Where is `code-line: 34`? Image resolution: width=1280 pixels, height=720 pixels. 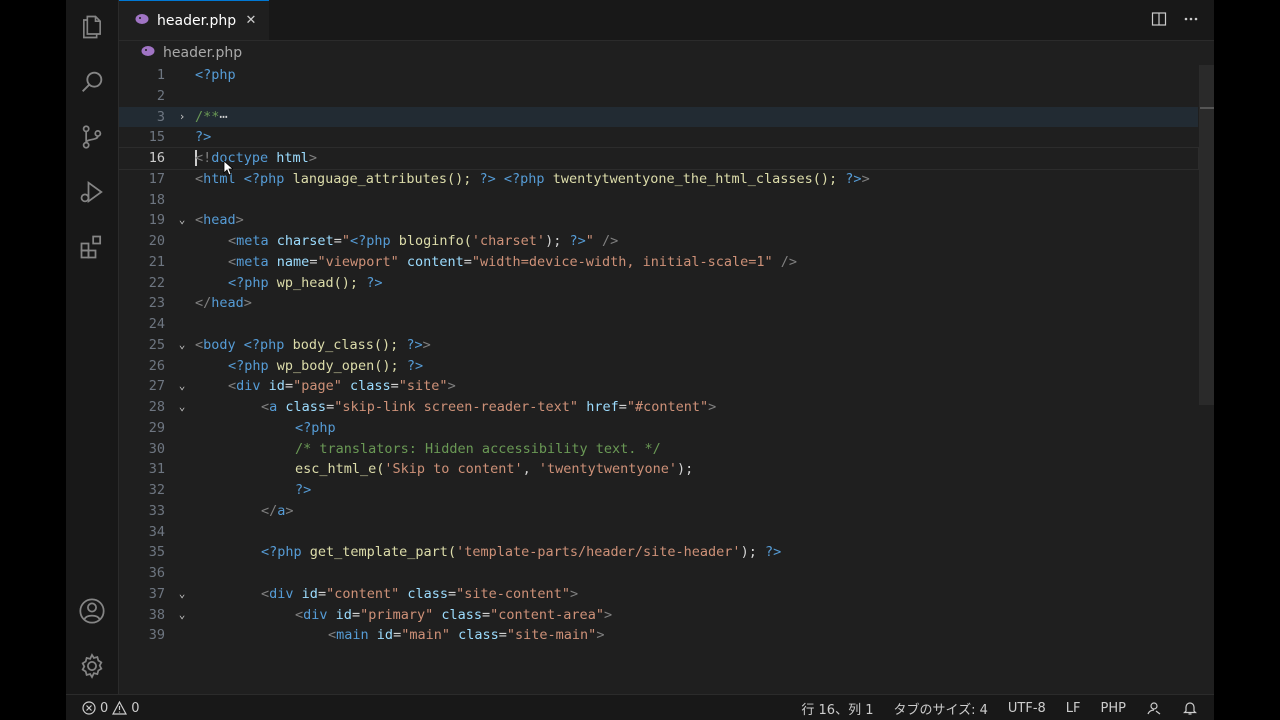 code-line: 34 is located at coordinates (658, 532).